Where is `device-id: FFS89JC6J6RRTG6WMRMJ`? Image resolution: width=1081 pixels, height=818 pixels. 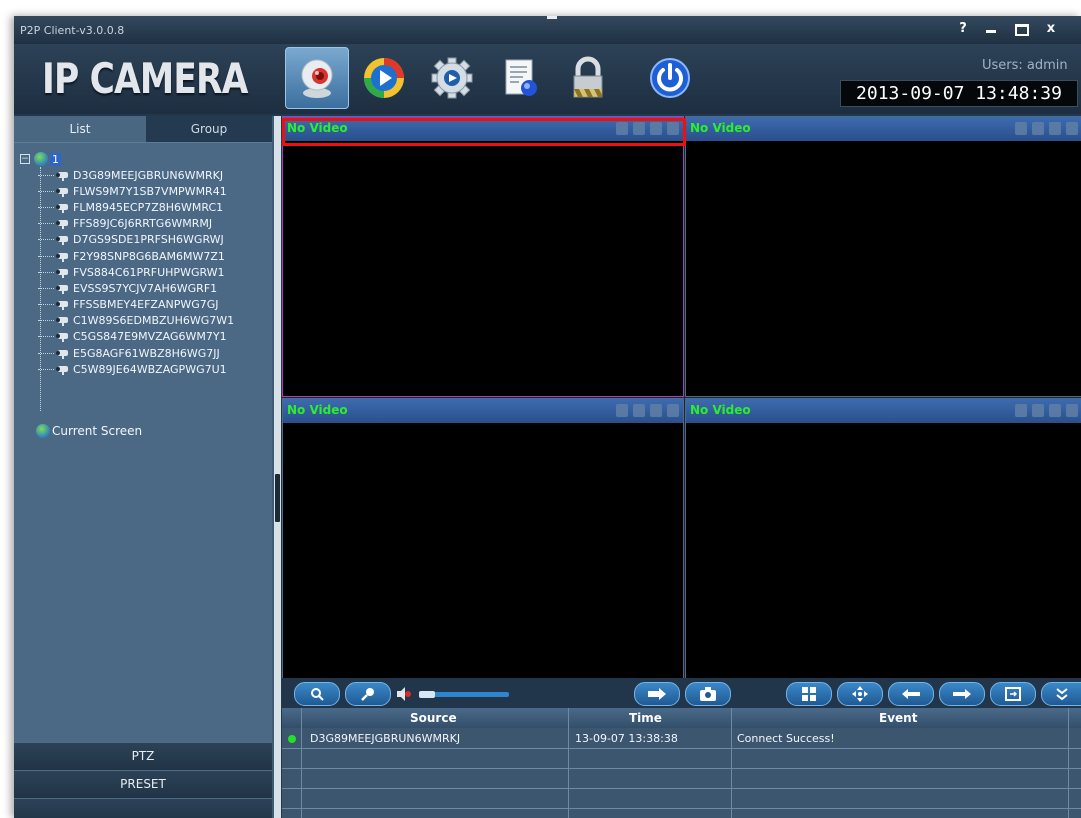 device-id: FFS89JC6J6RRTG6WMRMJ is located at coordinates (143, 224).